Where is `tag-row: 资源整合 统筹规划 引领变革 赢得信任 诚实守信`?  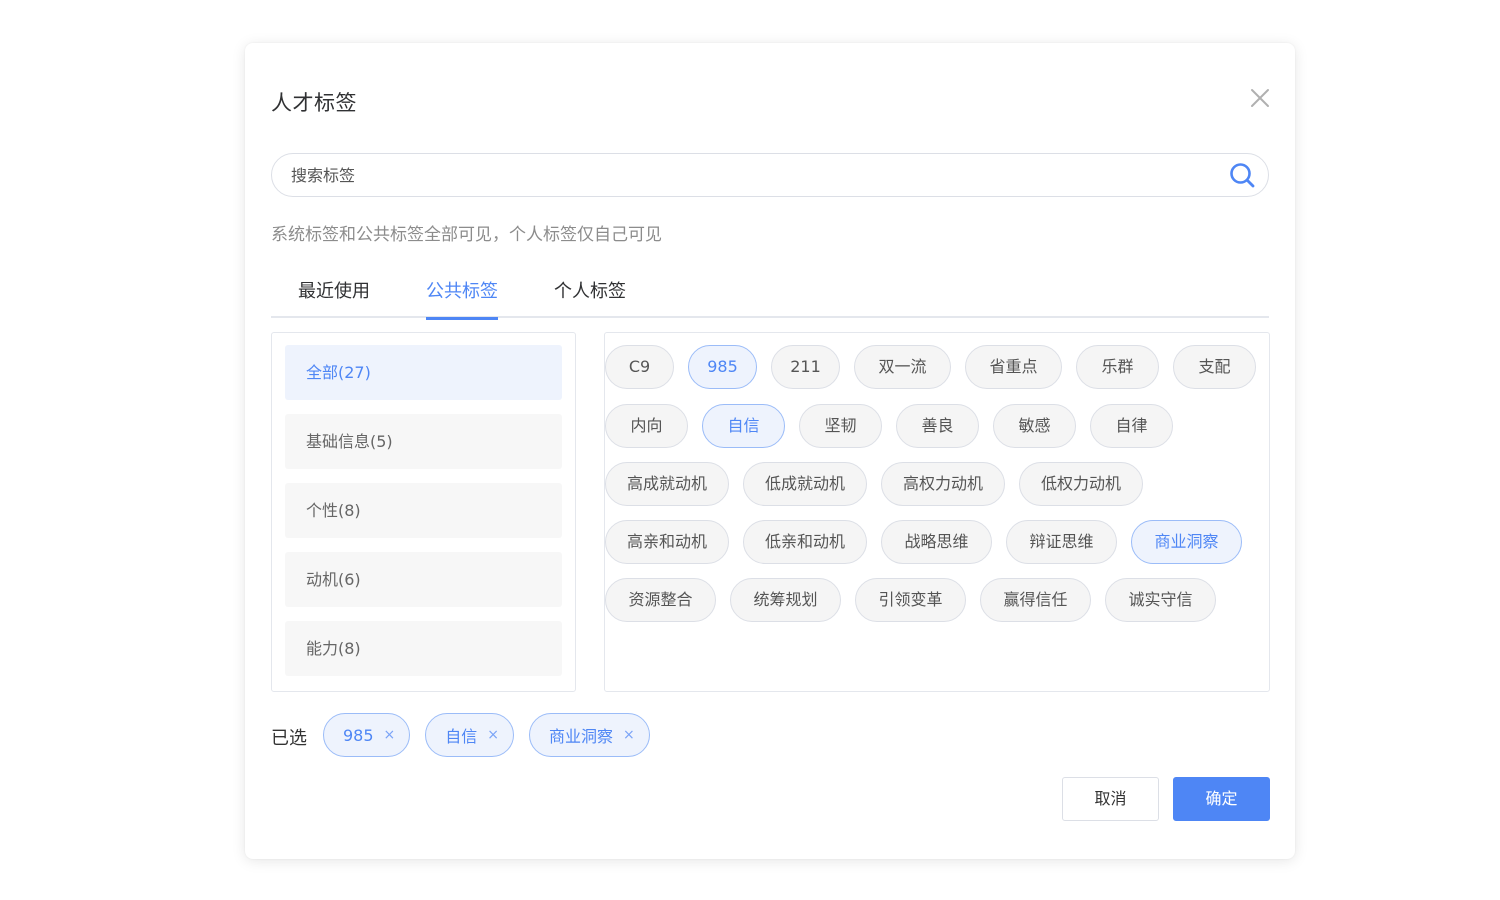
tag-row: 资源整合 统筹规划 引领变革 赢得信任 诚实守信 is located at coordinates (917, 600).